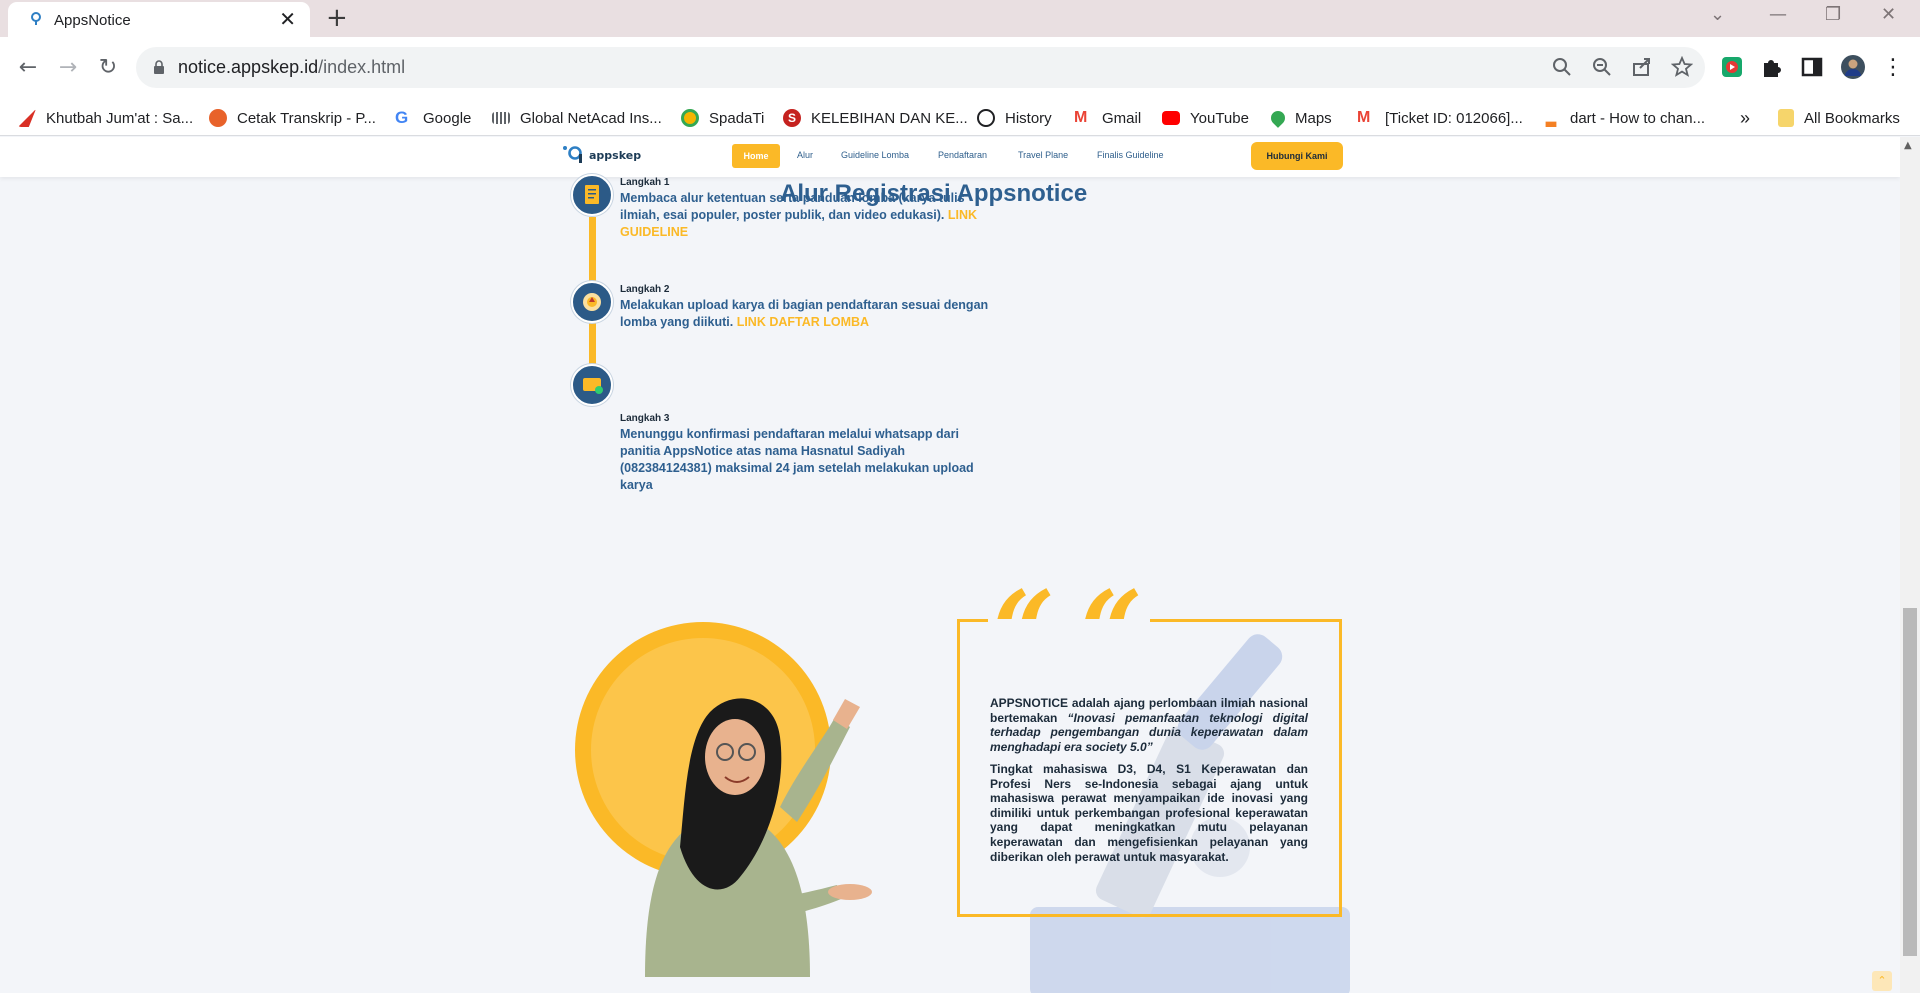 The height and width of the screenshot is (993, 1920). I want to click on back-to-top-button: ⌃, so click(1882, 981).